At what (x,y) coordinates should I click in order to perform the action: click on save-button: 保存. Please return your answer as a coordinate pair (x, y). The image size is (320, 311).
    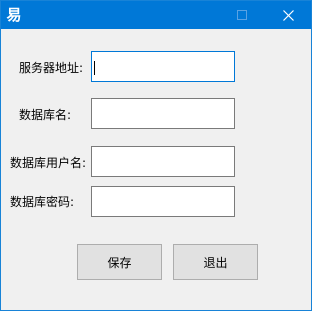
    Looking at the image, I should click on (119, 262).